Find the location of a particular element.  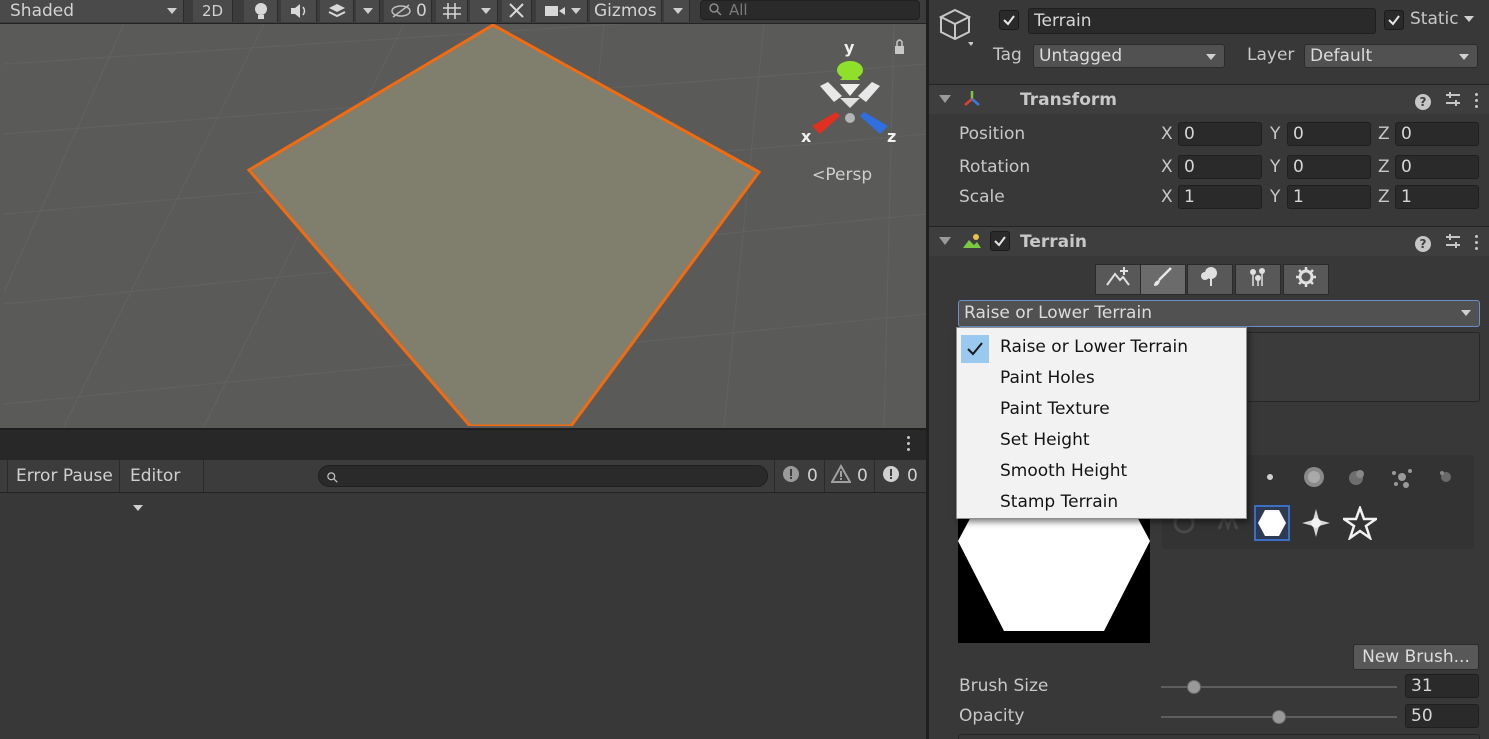

editor-target-dropdown: Editor is located at coordinates (164, 485).